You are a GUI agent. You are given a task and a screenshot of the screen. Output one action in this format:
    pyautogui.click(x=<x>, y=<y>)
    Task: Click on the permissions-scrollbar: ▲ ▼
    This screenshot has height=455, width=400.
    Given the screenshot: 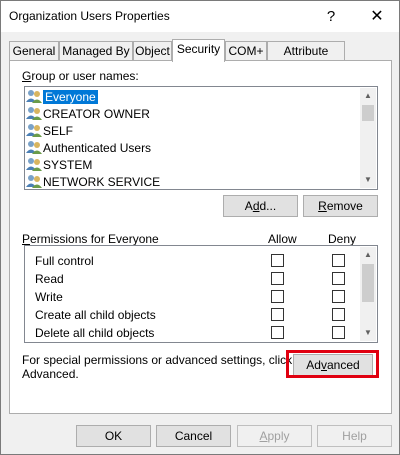 What is the action you would take?
    pyautogui.click(x=368, y=294)
    